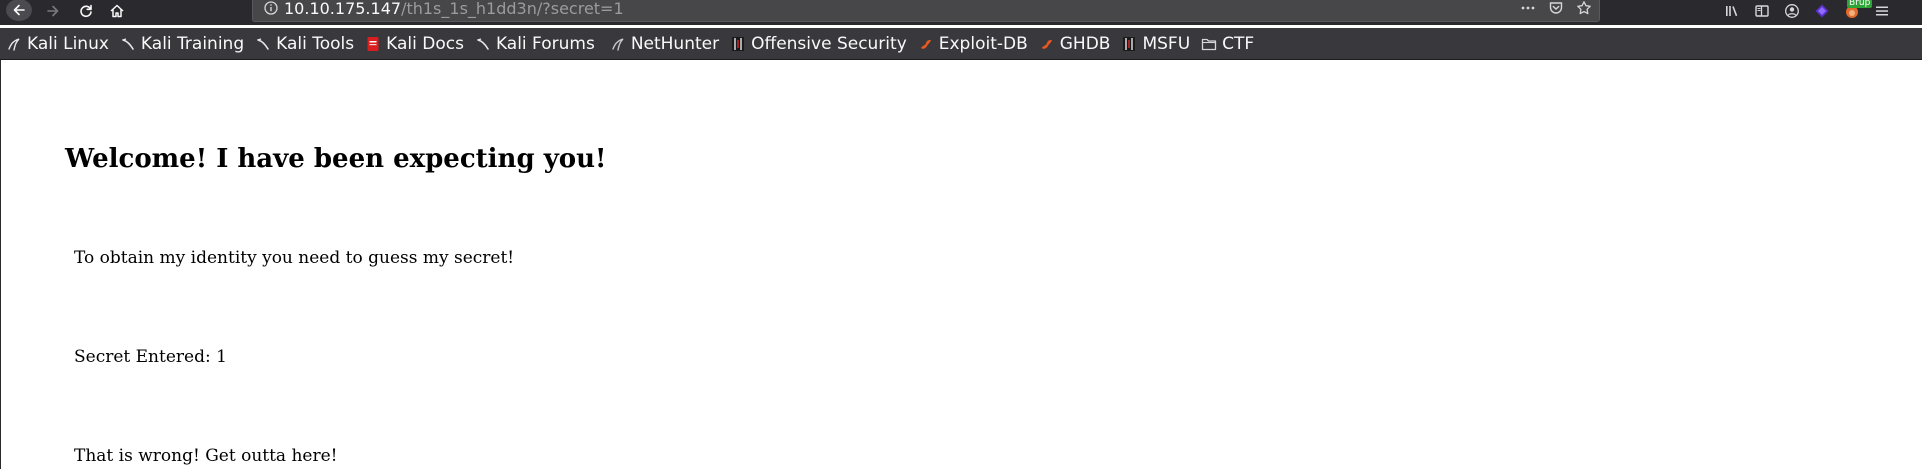  I want to click on bookmark-ghdb: GHDB, so click(1074, 44).